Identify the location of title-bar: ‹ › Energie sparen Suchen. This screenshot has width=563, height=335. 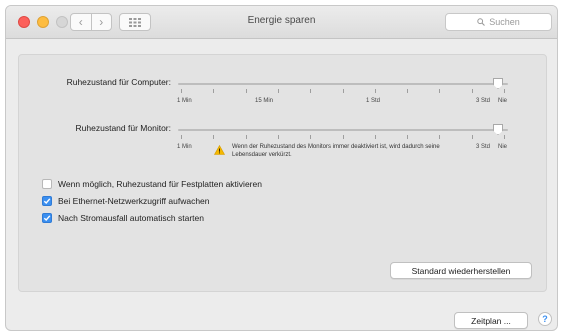
(281, 22).